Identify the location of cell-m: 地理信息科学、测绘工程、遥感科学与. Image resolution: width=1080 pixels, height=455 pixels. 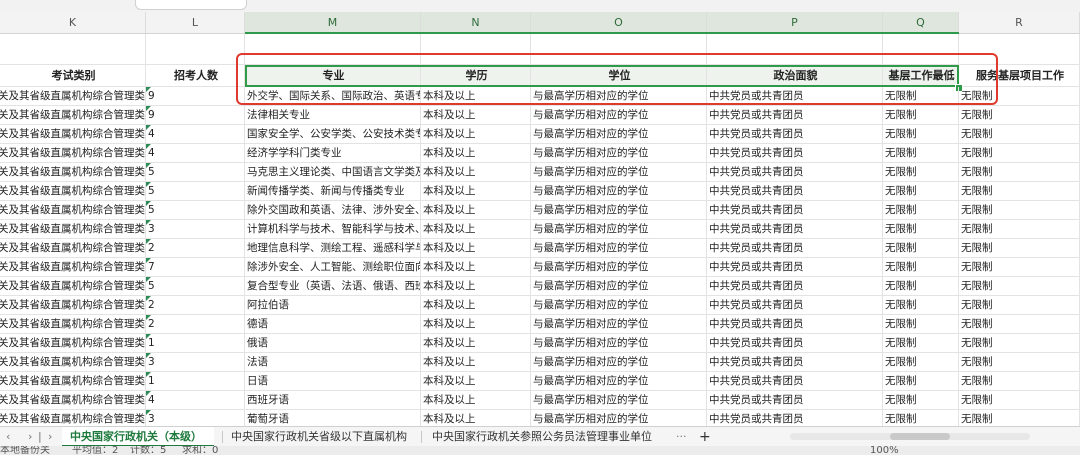
(333, 248).